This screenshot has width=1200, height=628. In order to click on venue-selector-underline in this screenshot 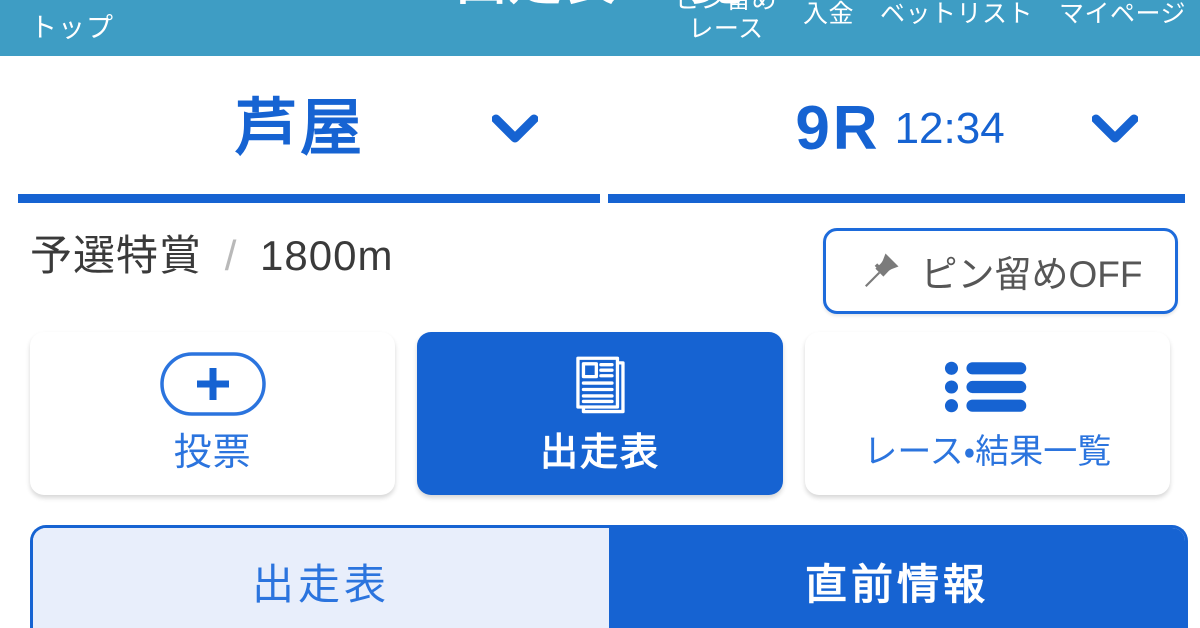, I will do `click(309, 198)`.